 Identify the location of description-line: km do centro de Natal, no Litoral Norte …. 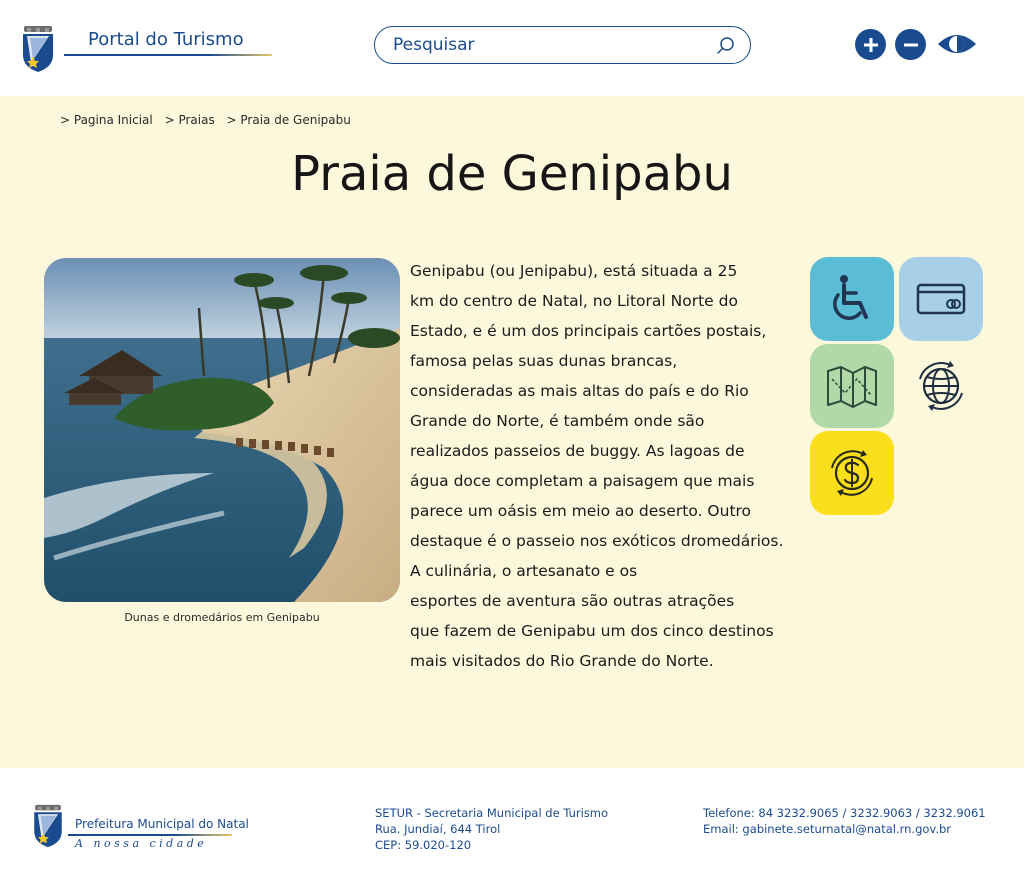
(574, 301).